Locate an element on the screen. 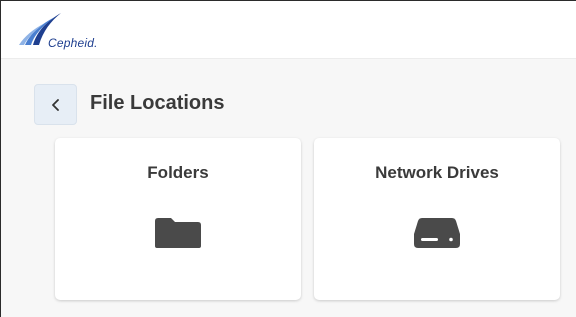  folder-icon is located at coordinates (178, 233).